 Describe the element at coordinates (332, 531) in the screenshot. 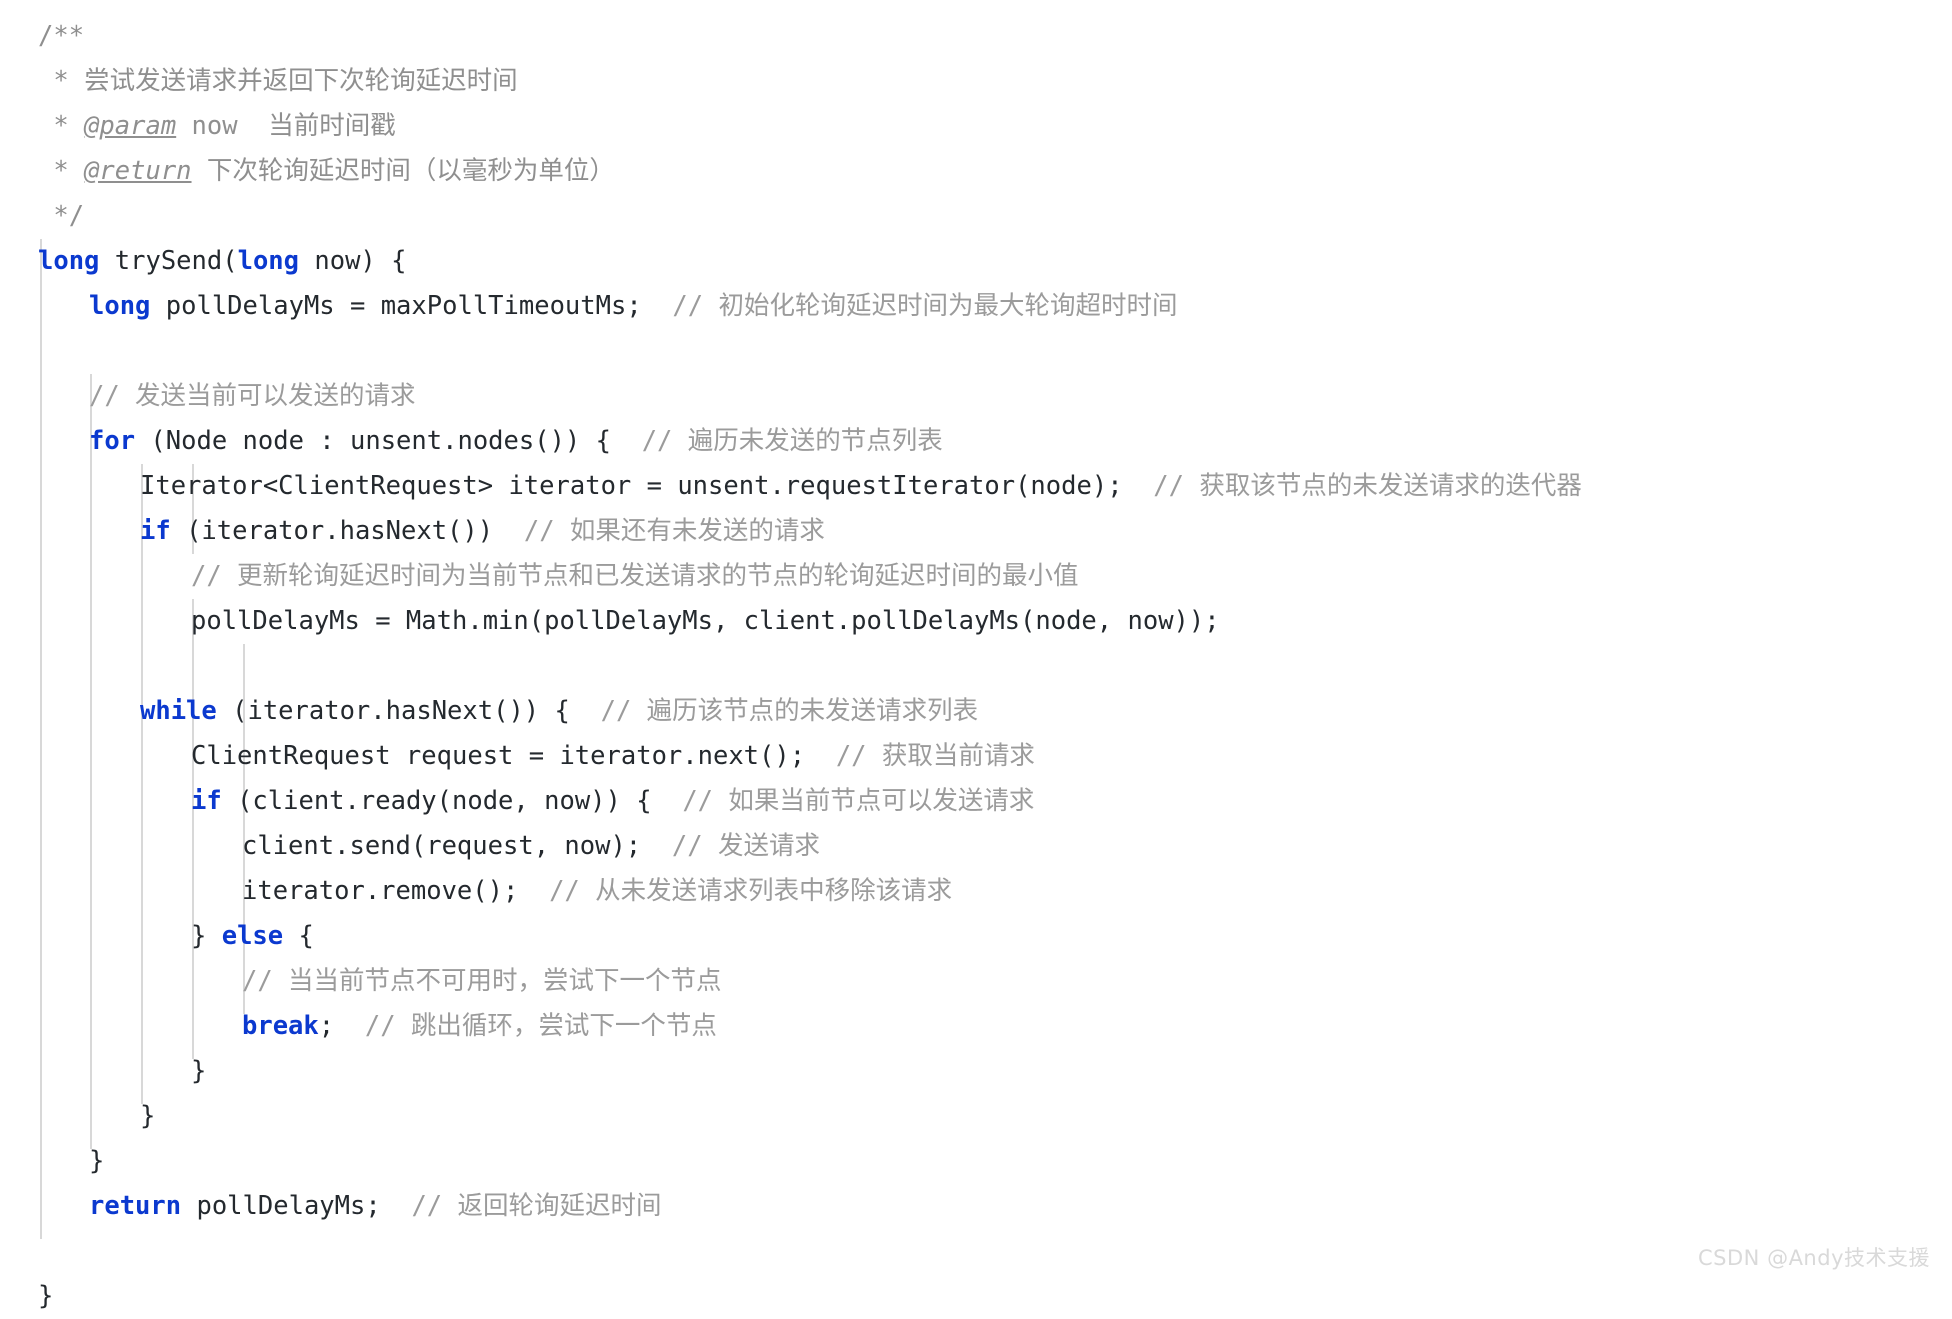

I see `statement: (iterator.hasNext())` at that location.